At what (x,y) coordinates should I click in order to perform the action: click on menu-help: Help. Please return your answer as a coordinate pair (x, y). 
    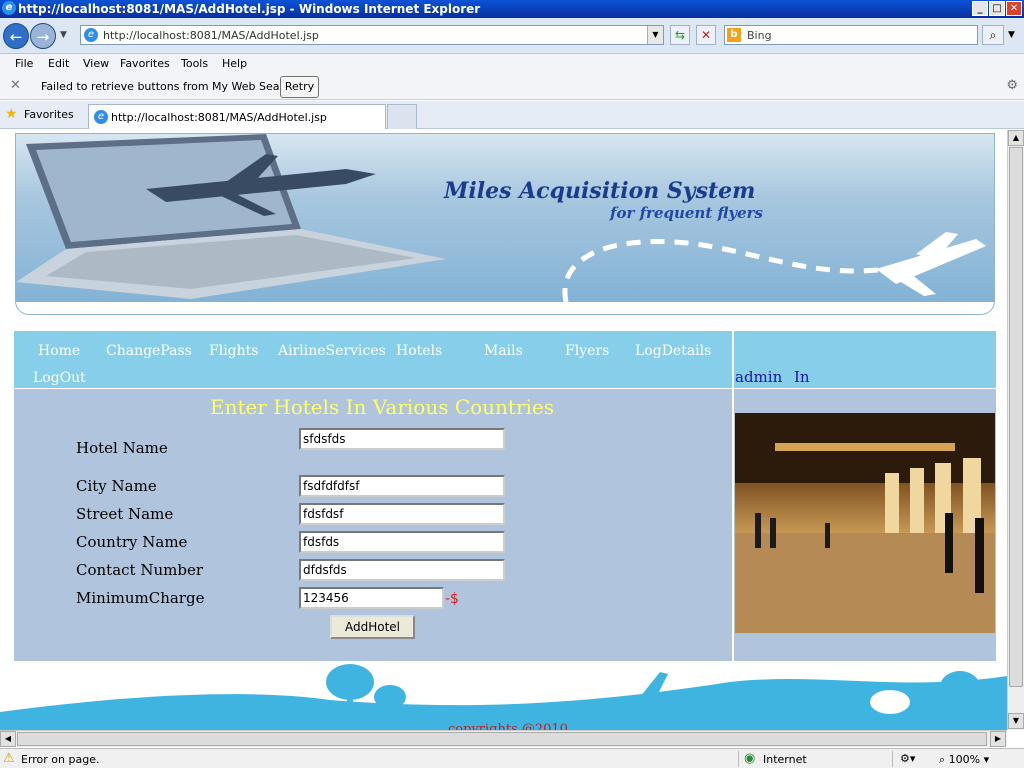
    Looking at the image, I should click on (234, 63).